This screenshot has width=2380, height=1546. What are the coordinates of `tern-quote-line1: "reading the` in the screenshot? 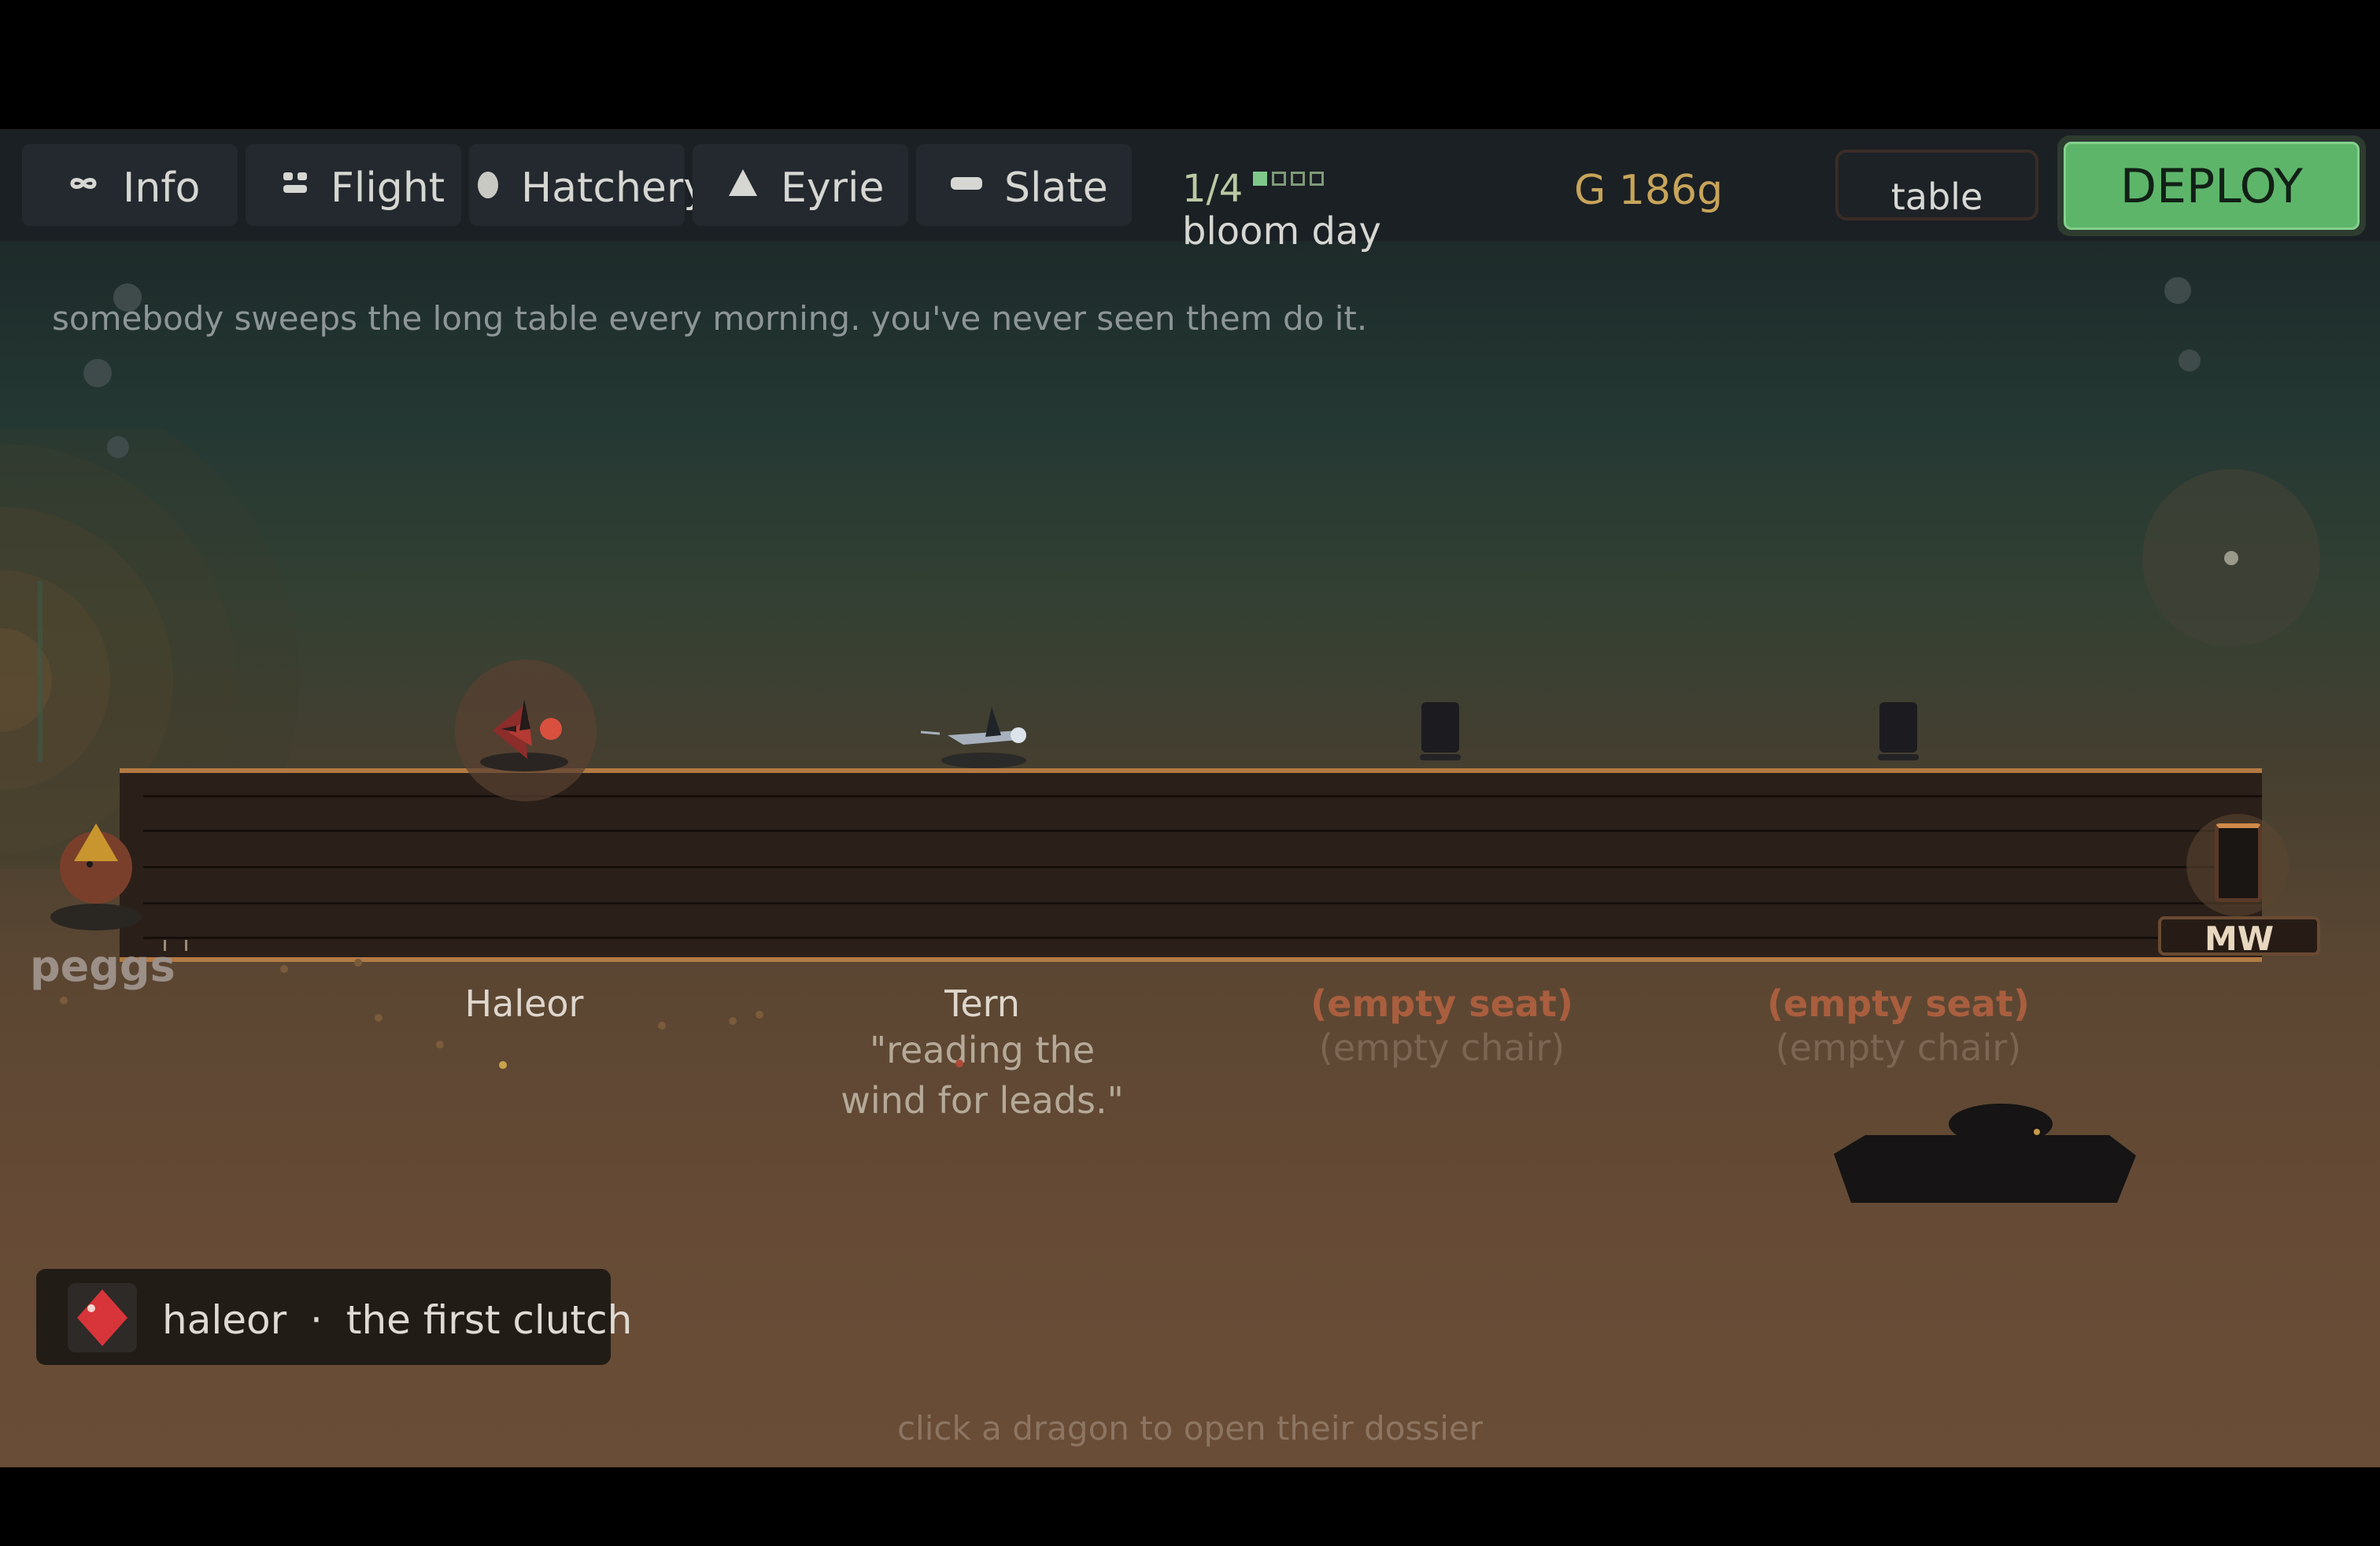 It's located at (982, 1050).